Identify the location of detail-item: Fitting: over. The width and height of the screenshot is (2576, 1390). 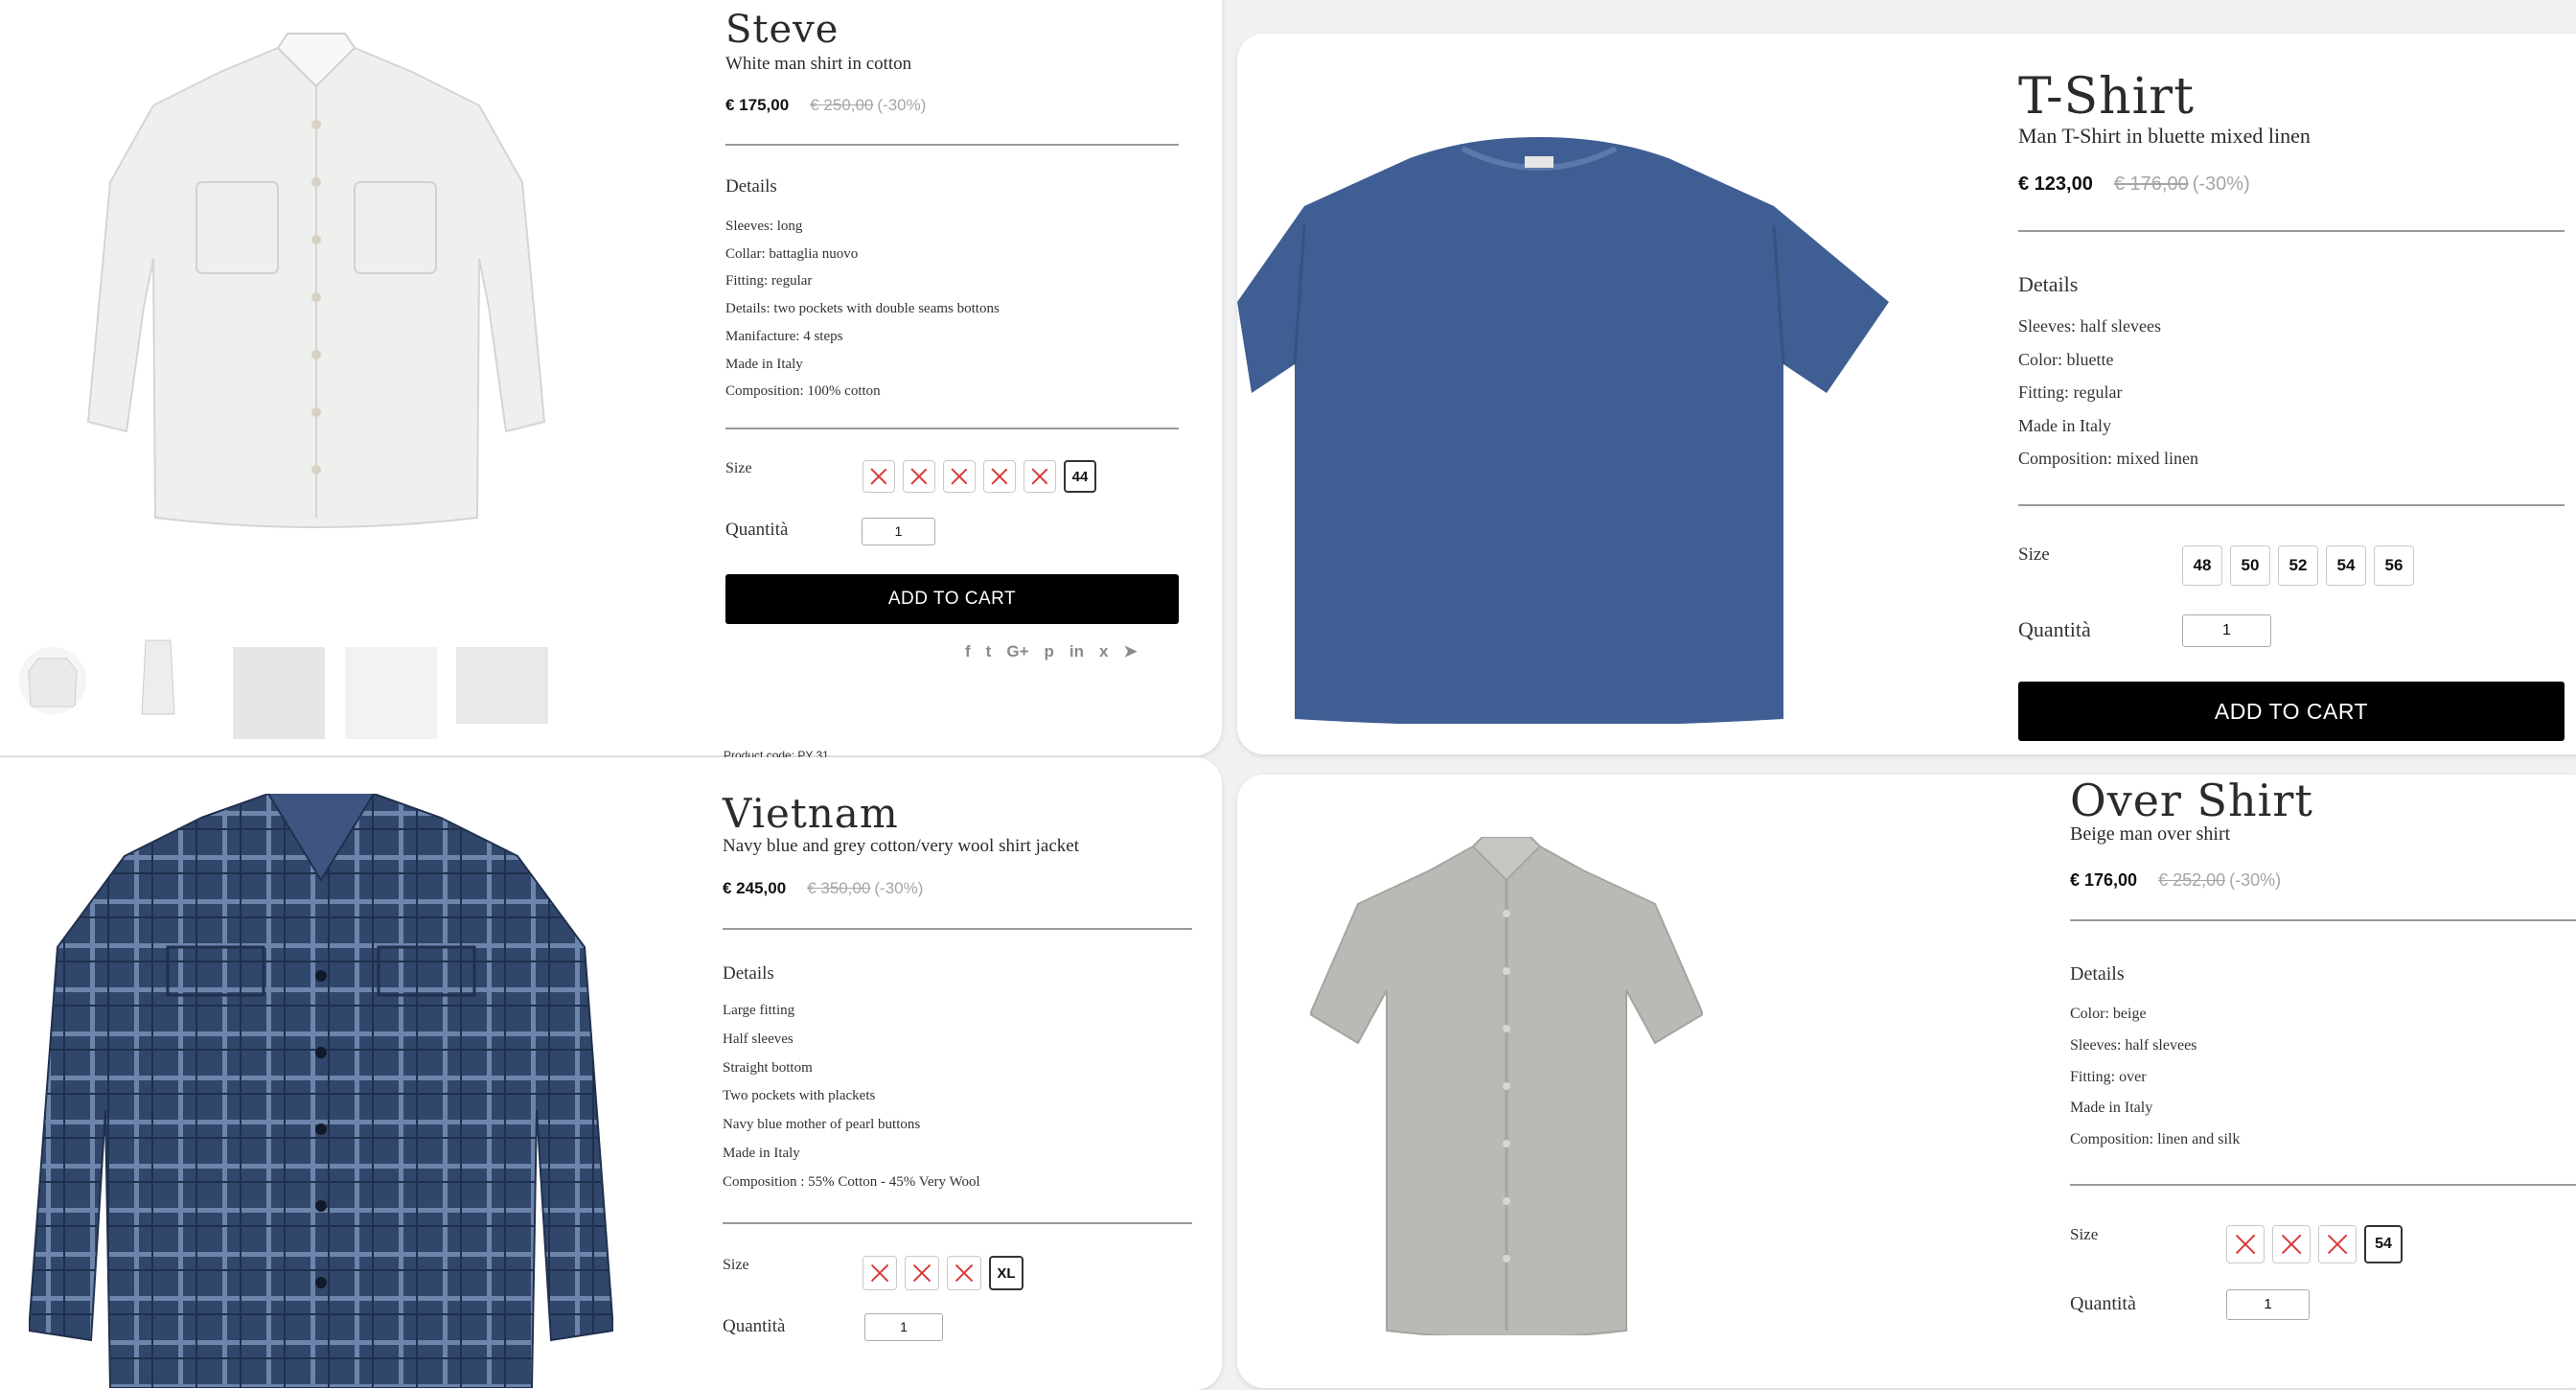
(2108, 1076).